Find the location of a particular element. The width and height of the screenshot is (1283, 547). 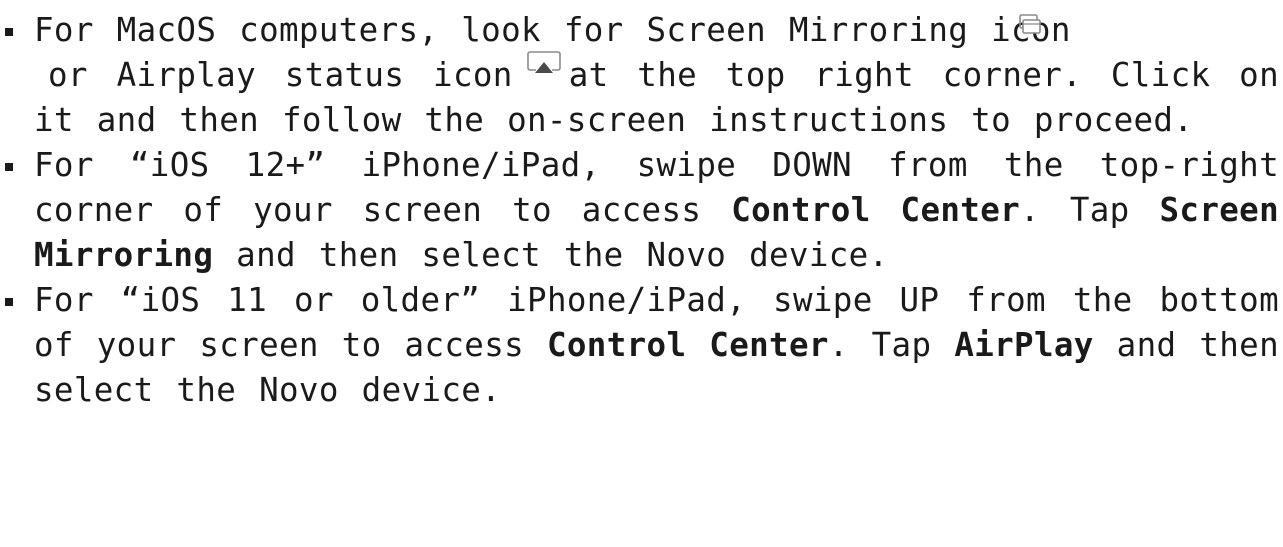

ios11-text-part2: . Tap is located at coordinates (891, 345).